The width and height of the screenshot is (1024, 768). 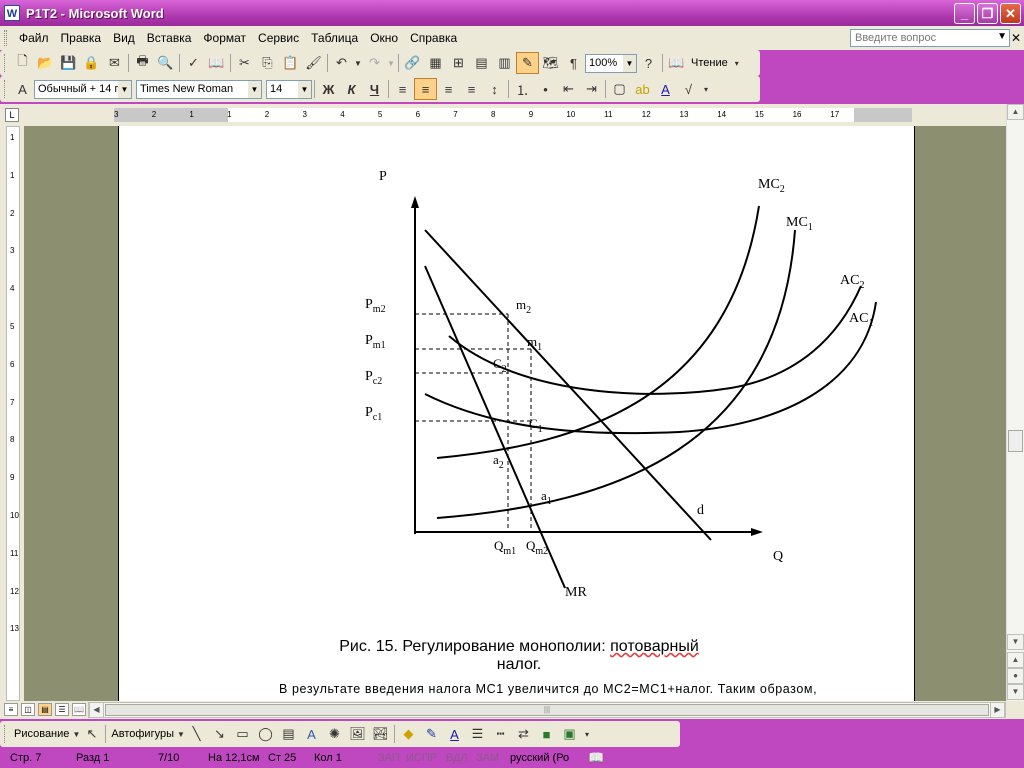 I want to click on justify-icon: ≡, so click(x=471, y=89).